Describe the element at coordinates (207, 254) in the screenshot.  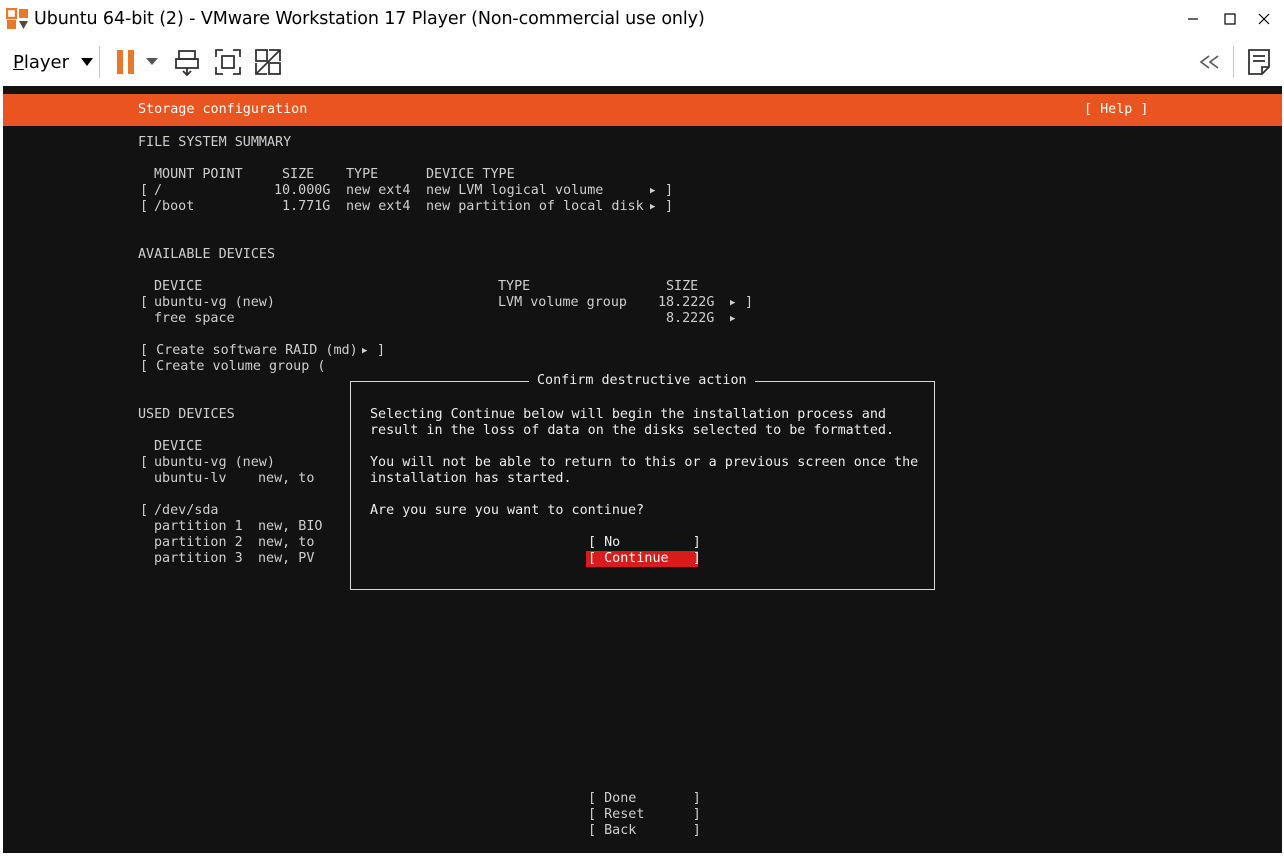
I see `available-devices-heading: AVAILABLE DEVICES` at that location.